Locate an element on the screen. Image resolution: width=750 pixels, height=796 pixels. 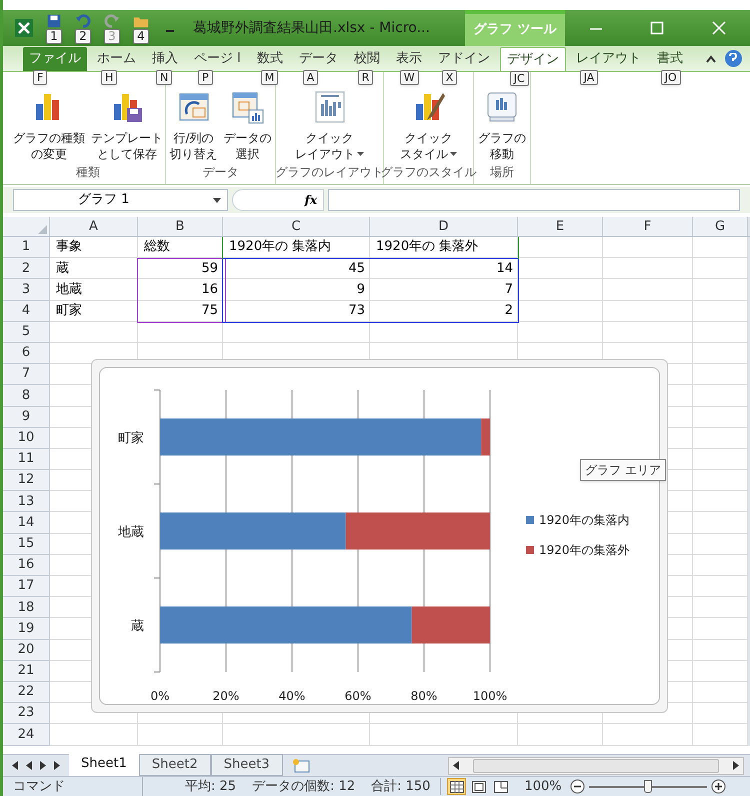
close-icon is located at coordinates (719, 28).